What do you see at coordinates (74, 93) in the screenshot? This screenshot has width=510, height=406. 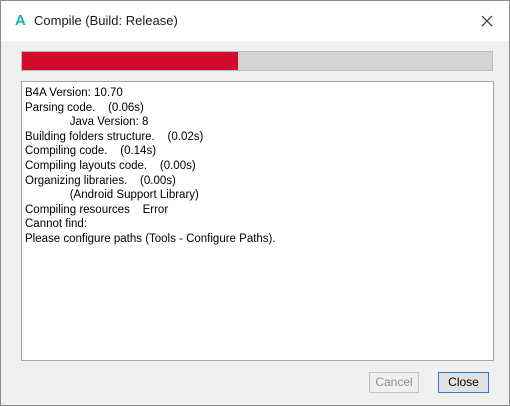 I see `log-line: B4A Version: 10.70` at bounding box center [74, 93].